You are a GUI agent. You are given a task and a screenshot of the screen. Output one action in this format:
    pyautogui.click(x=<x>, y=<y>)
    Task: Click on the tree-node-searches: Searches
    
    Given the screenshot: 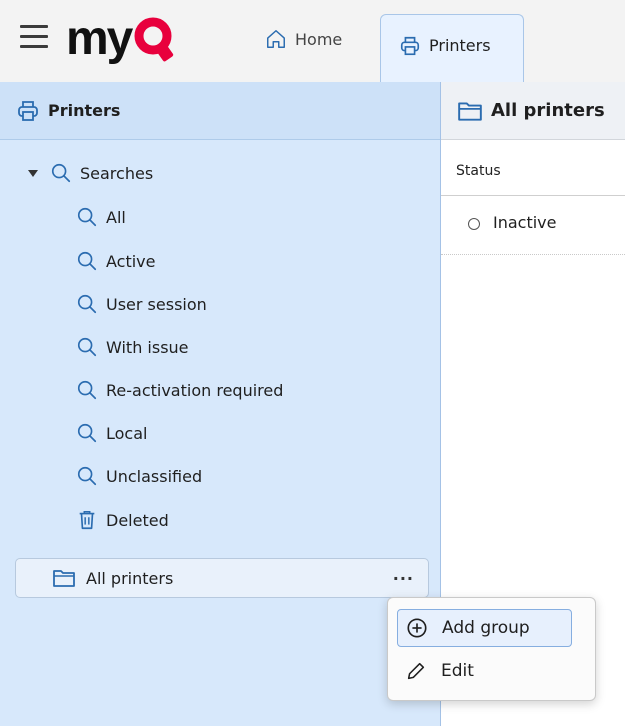 What is the action you would take?
    pyautogui.click(x=90, y=173)
    